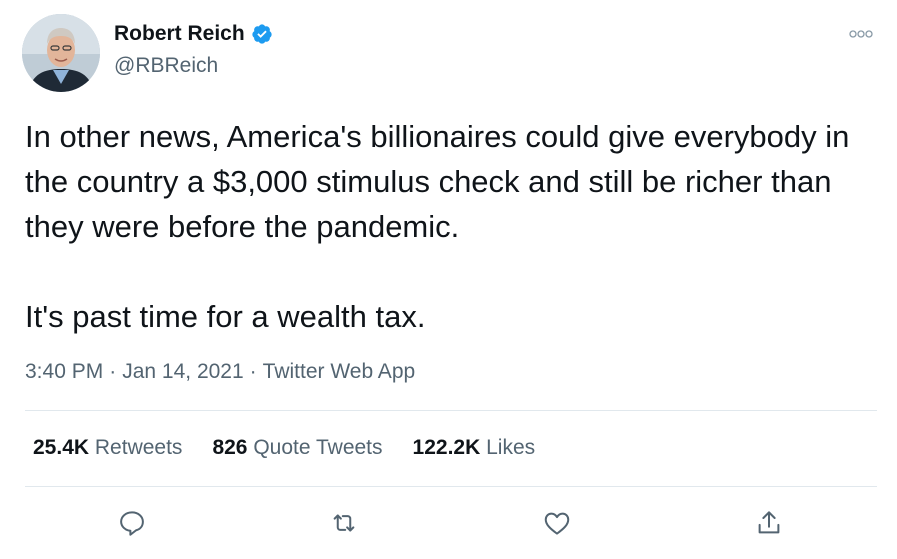 The height and width of the screenshot is (559, 897). I want to click on tweet-time: 3:40 PM, so click(64, 371).